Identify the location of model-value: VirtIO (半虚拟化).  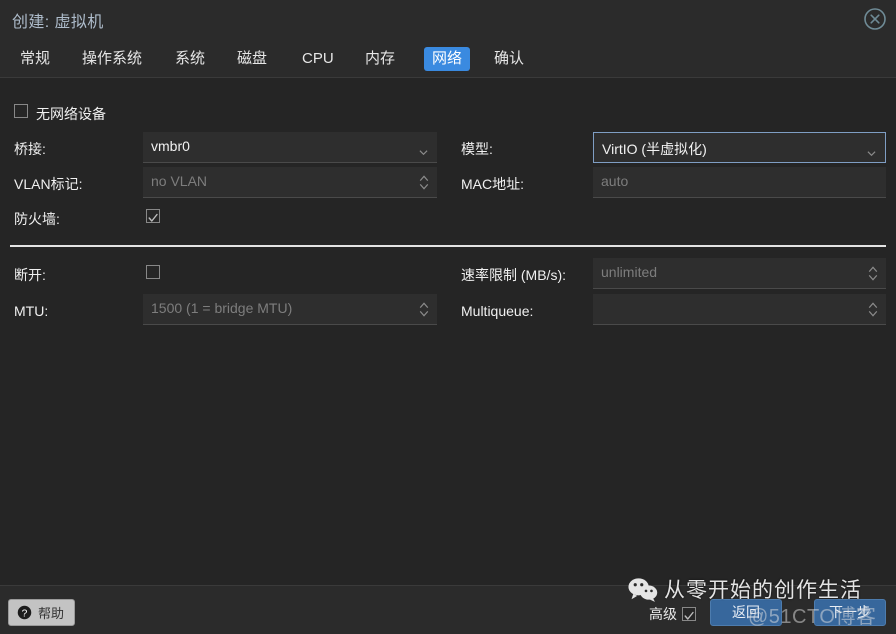
(654, 149).